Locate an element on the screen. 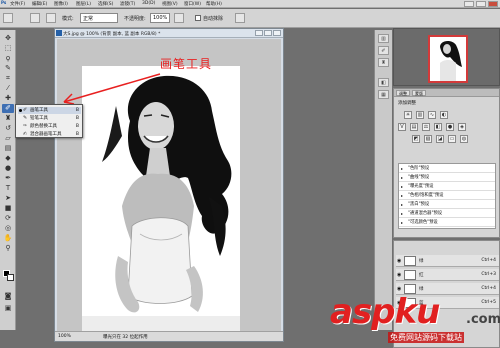 Image resolution: width=500 pixels, height=348 pixels. menu-image: 图像(I) is located at coordinates (61, 4).